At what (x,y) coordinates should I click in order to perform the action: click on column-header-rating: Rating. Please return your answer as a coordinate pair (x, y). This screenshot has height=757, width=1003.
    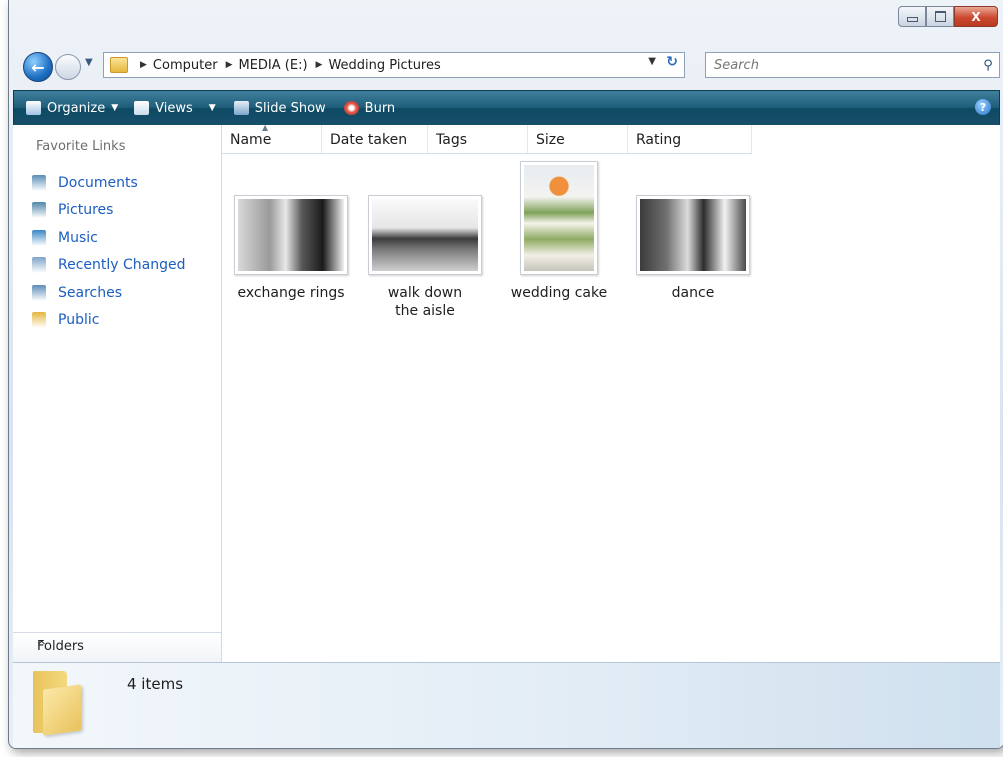
    Looking at the image, I should click on (690, 139).